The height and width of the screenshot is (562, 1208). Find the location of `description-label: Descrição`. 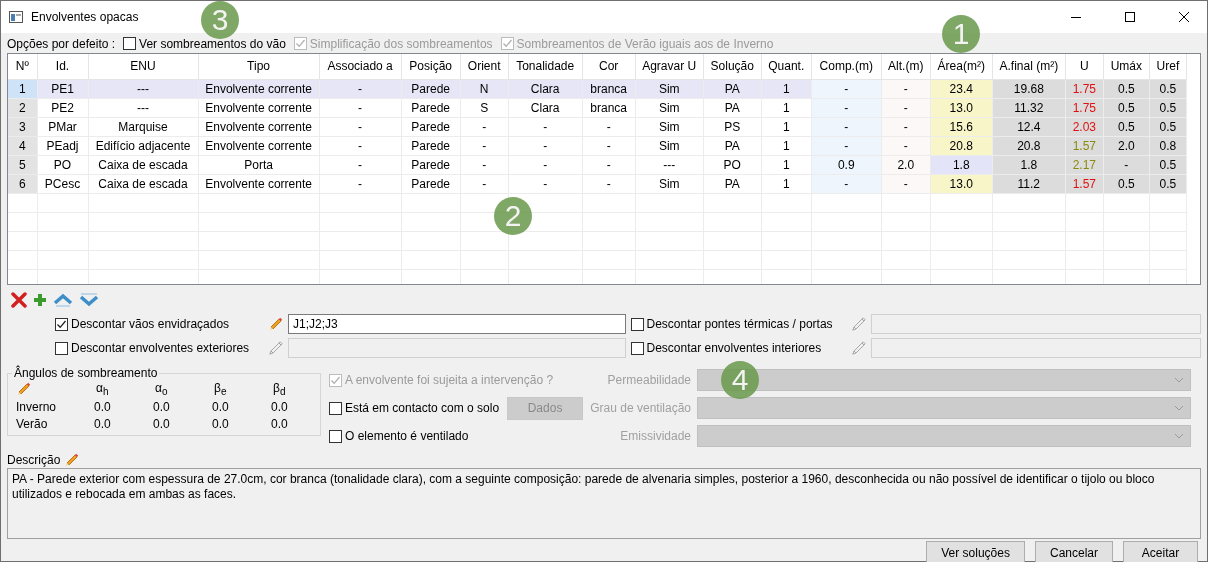

description-label: Descrição is located at coordinates (34, 460).